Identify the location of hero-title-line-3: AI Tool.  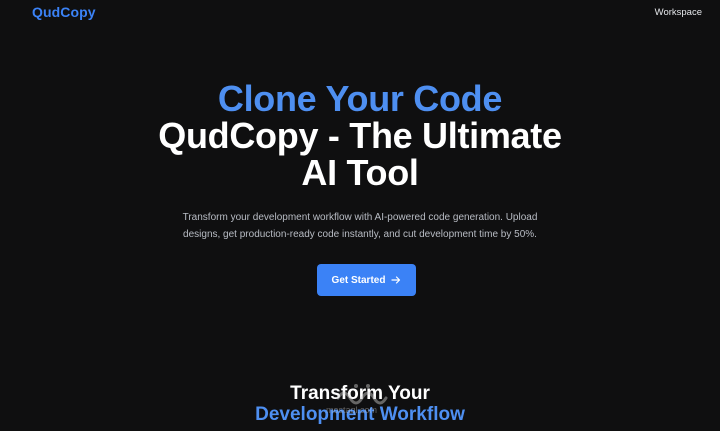
(360, 172).